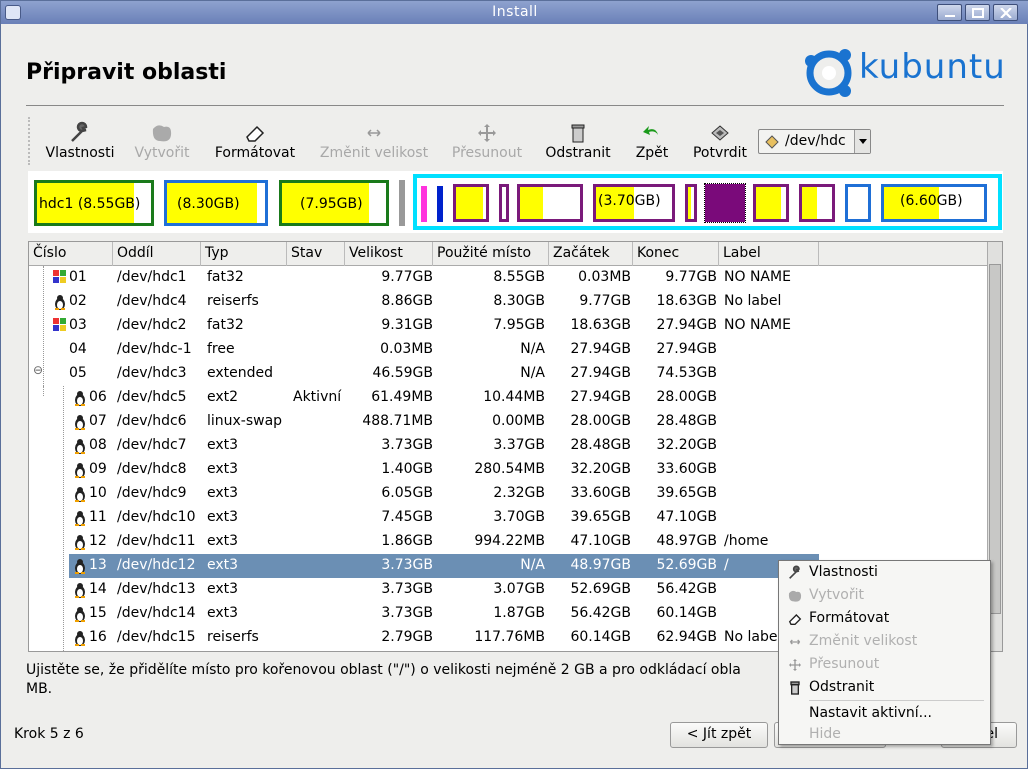 The image size is (1028, 769). Describe the element at coordinates (374, 141) in the screenshot. I see `toolbar-resize-button: Změnit velikost` at that location.